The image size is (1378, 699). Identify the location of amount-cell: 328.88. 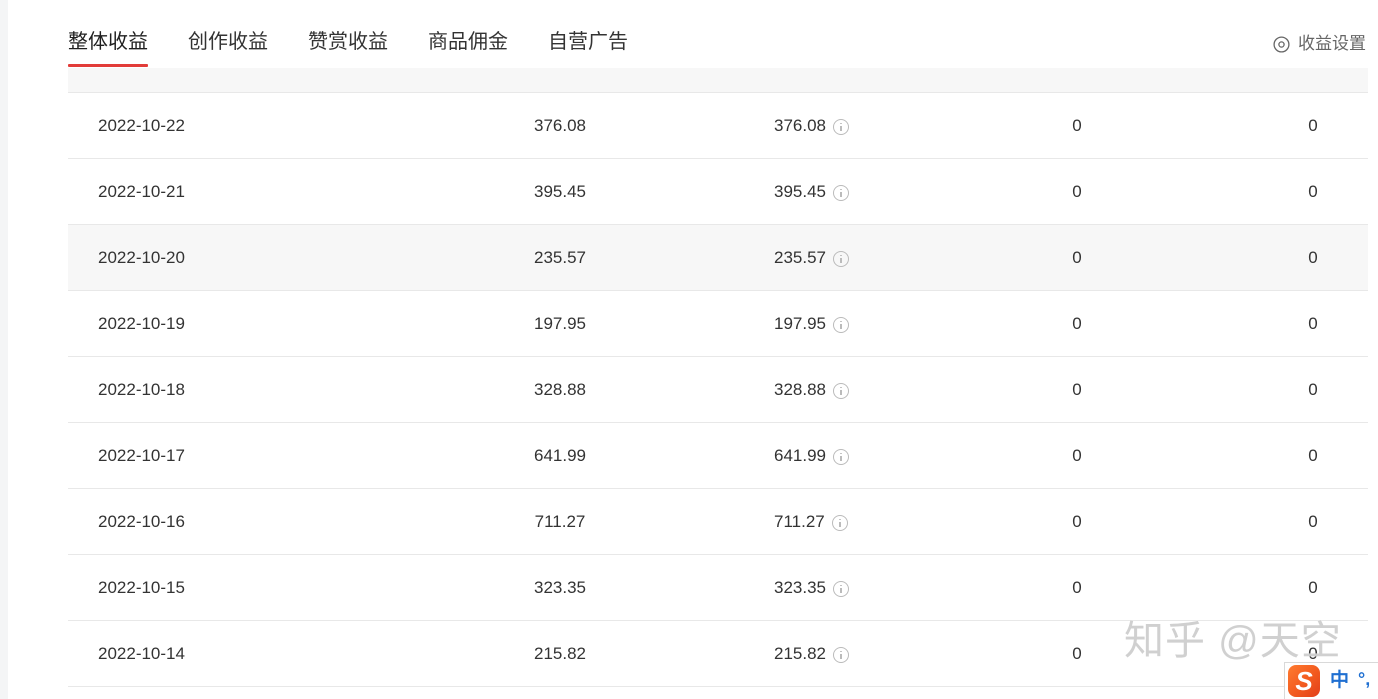
(560, 389).